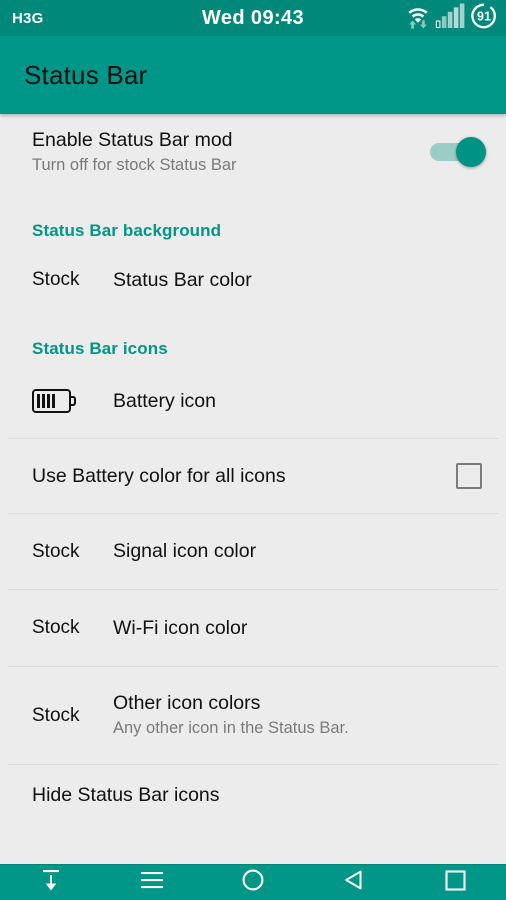  I want to click on preference-signal-icon-color: Stock Signal icon color, so click(253, 551).